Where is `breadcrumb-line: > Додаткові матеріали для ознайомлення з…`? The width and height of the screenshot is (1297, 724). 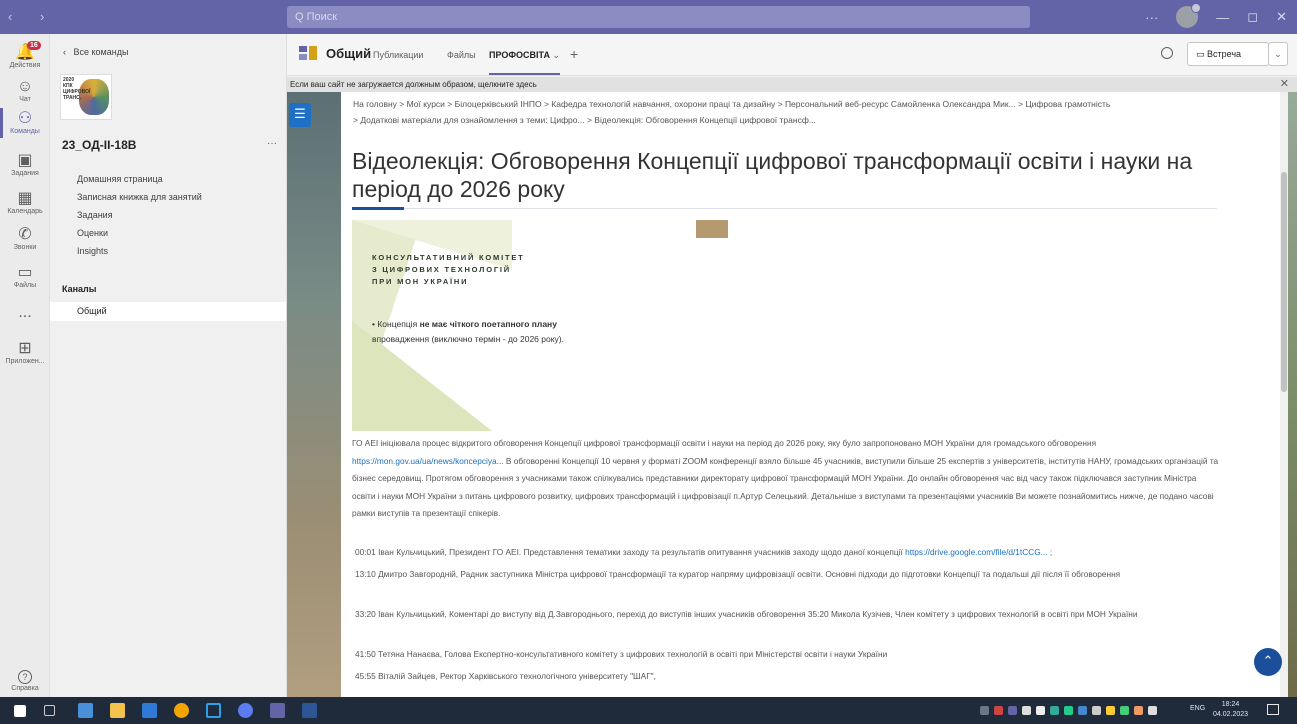
breadcrumb-line: > Додаткові матеріали для ознайомлення з… is located at coordinates (793, 120).